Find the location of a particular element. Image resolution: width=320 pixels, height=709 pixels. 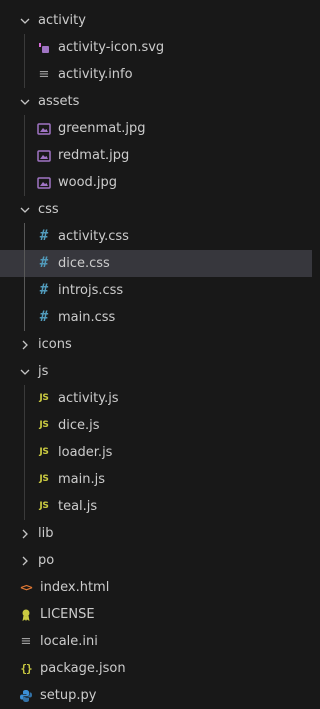

file-label: wood.jpg is located at coordinates (88, 182).